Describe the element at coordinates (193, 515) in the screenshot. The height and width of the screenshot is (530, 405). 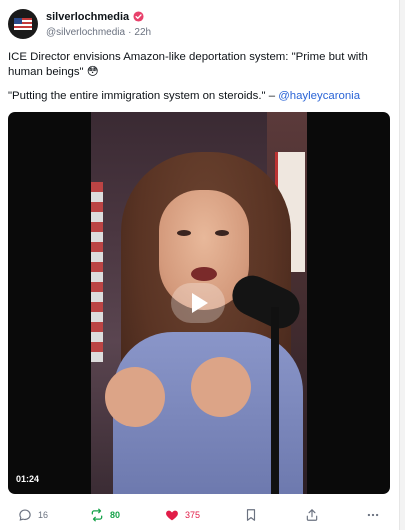
I see `like-count: 375` at that location.